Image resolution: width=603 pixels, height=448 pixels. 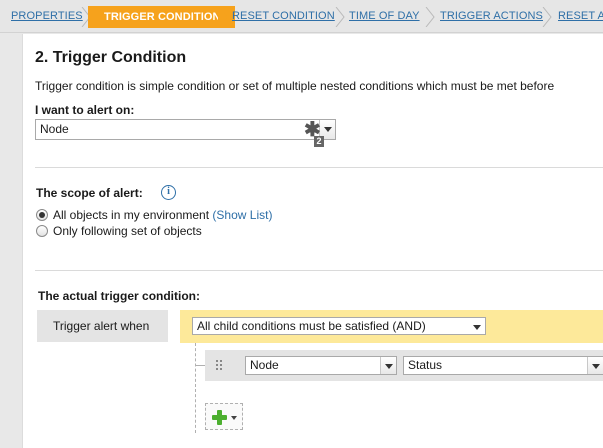 I want to click on step-reset-condition: RESET CONDITION, so click(x=283, y=16).